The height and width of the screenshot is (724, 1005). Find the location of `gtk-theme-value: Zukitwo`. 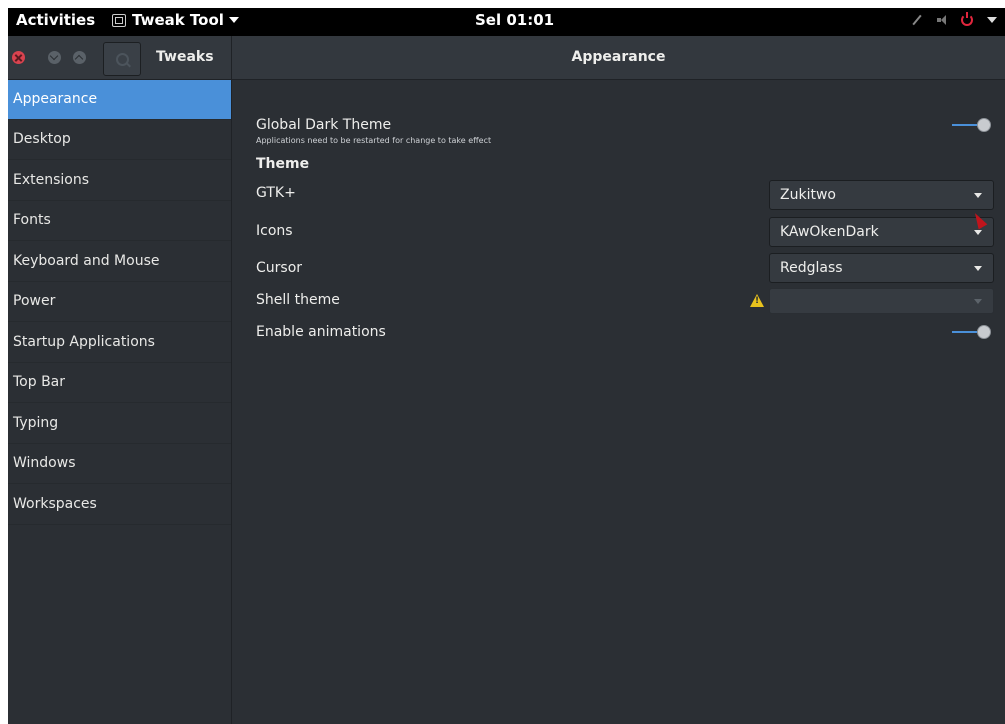

gtk-theme-value: Zukitwo is located at coordinates (808, 195).